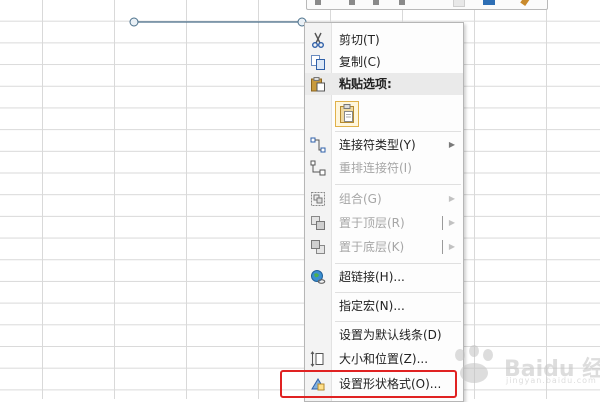  Describe the element at coordinates (551, 380) in the screenshot. I see `watermark-subtext: jingyan.baidu.com` at that location.